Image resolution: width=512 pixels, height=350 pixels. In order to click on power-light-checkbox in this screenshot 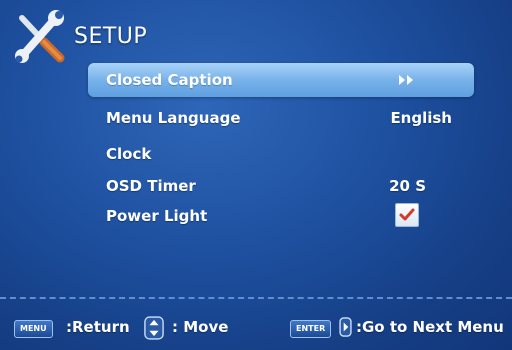, I will do `click(407, 215)`.